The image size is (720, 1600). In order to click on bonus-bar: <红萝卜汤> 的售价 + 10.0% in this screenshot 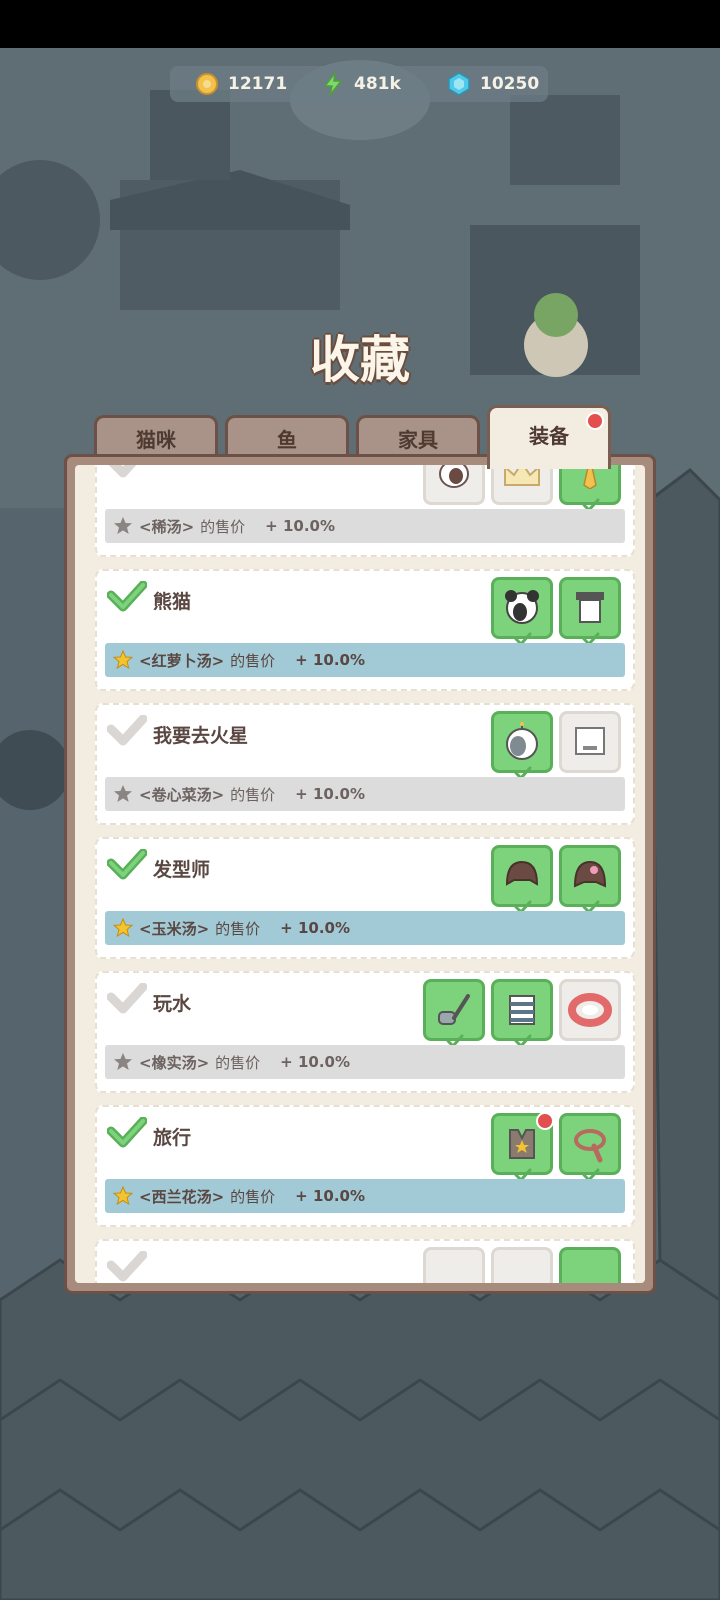, I will do `click(365, 660)`.